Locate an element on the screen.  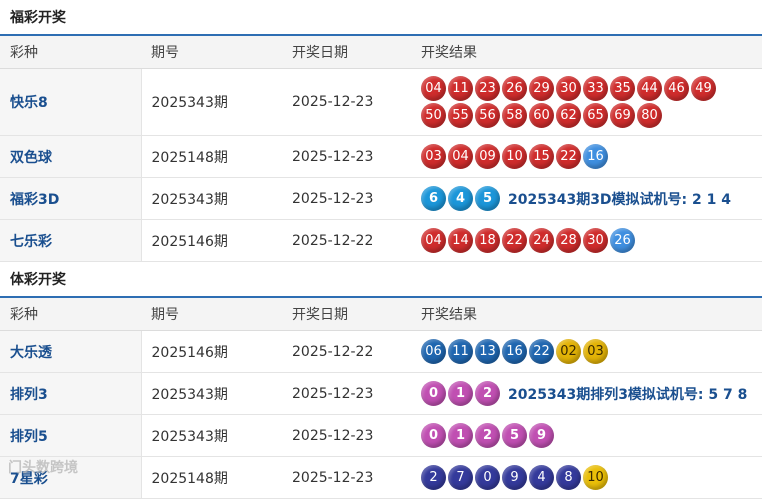
lottery-link-ssq: 双色球 is located at coordinates (31, 158).